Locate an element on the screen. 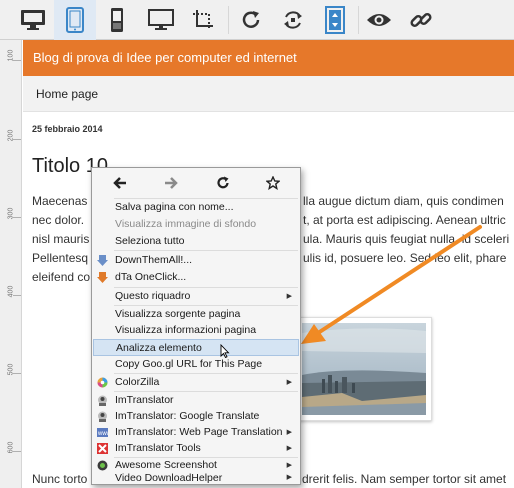  menu-item-label: Analizza elemento is located at coordinates (159, 348).